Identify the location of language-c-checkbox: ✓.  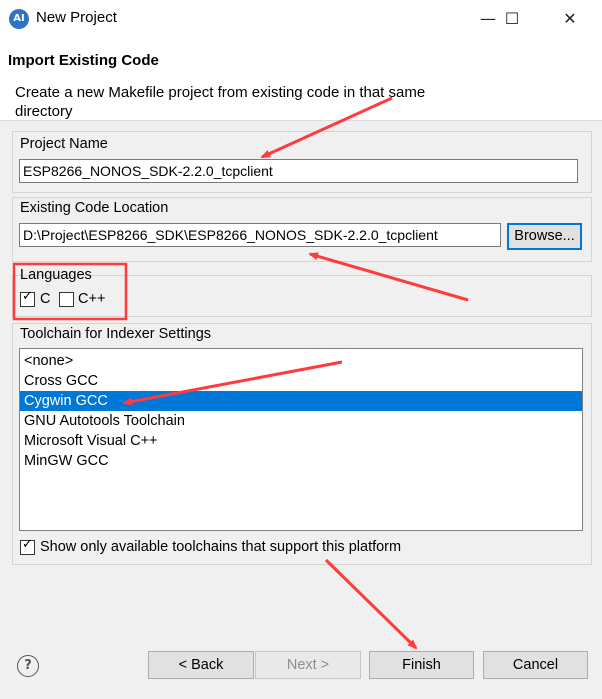
(27, 298).